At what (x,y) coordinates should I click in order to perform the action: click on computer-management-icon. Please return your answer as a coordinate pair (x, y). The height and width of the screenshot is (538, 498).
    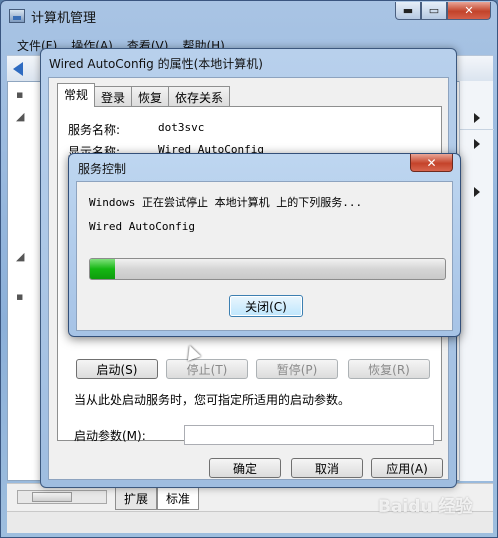
    Looking at the image, I should click on (17, 16).